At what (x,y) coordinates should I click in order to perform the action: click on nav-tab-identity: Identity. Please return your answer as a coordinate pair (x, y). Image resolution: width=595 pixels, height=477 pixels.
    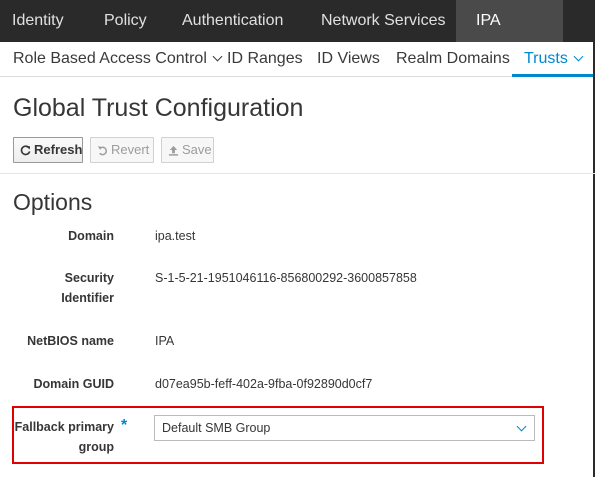
    Looking at the image, I should click on (38, 21).